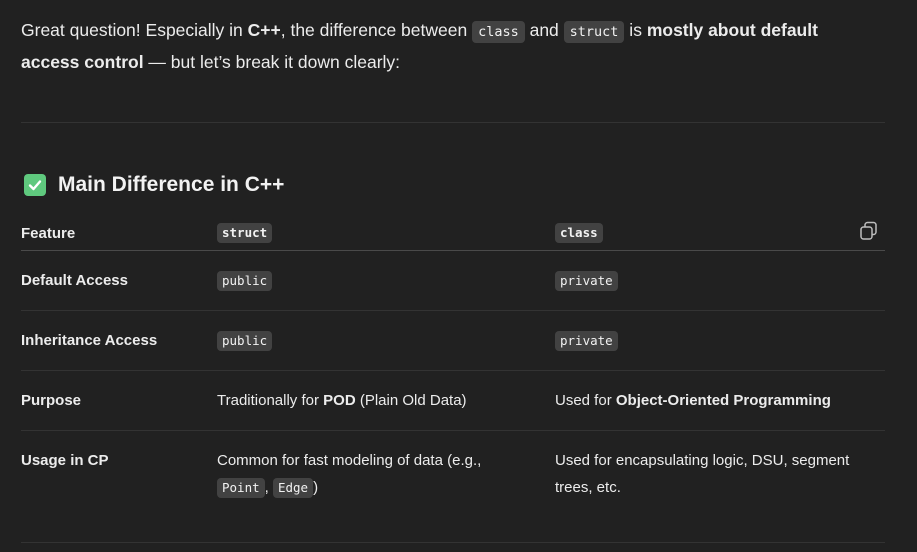  Describe the element at coordinates (579, 233) in the screenshot. I see `header-class-code: class` at that location.